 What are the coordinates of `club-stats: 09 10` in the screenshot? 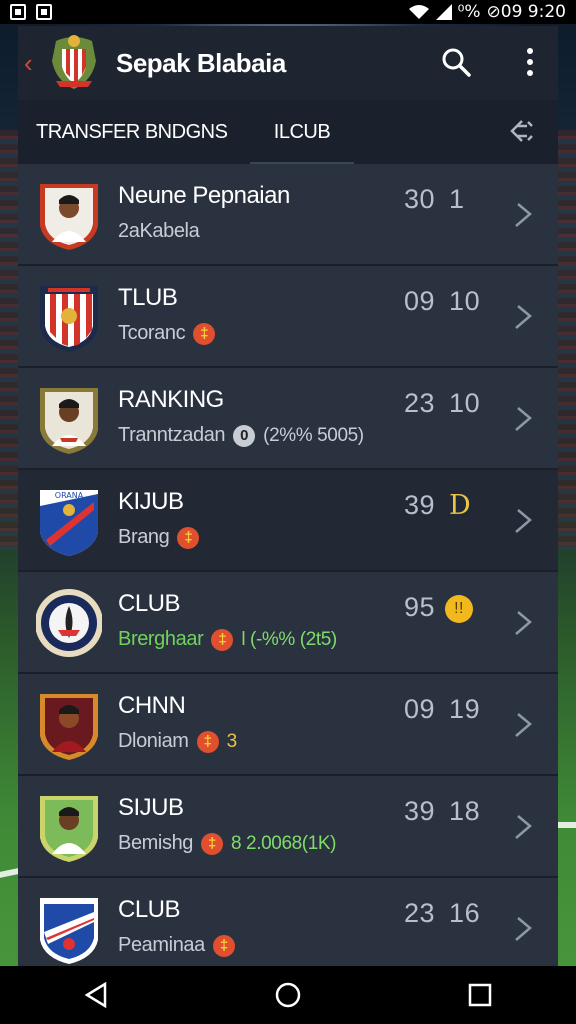 It's located at (442, 301).